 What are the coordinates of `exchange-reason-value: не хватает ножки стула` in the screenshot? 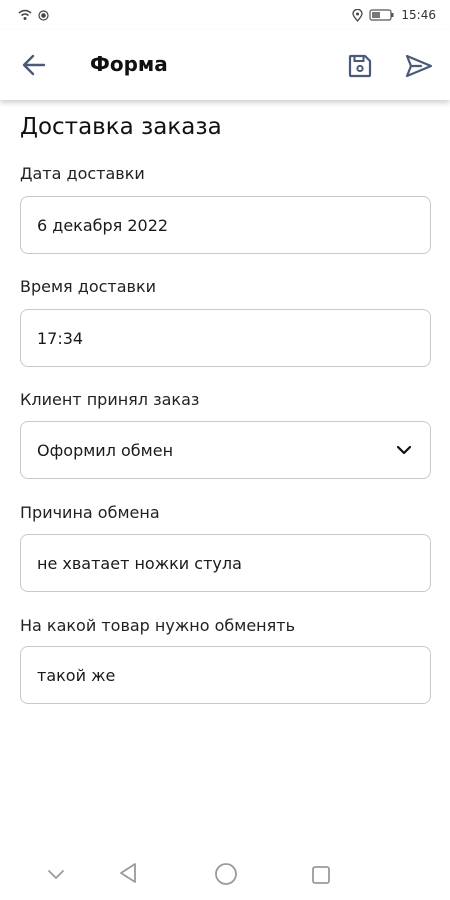 It's located at (139, 563).